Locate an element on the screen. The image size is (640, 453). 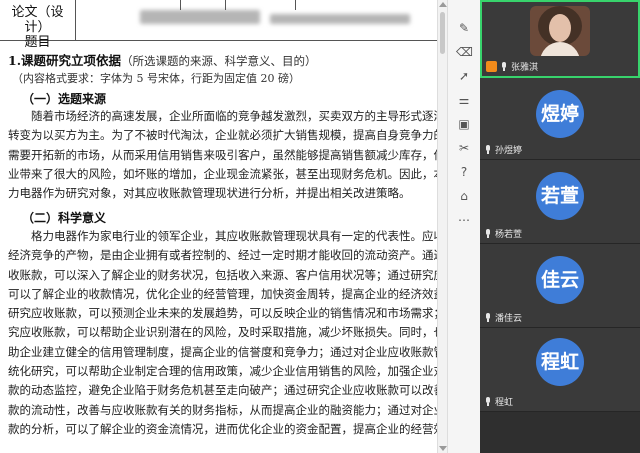
text-line: 可以了解企业的收款情况，优化企业的经营管理，加快资金周转，提高企业的经济效益；通 is located at coordinates (222, 293).